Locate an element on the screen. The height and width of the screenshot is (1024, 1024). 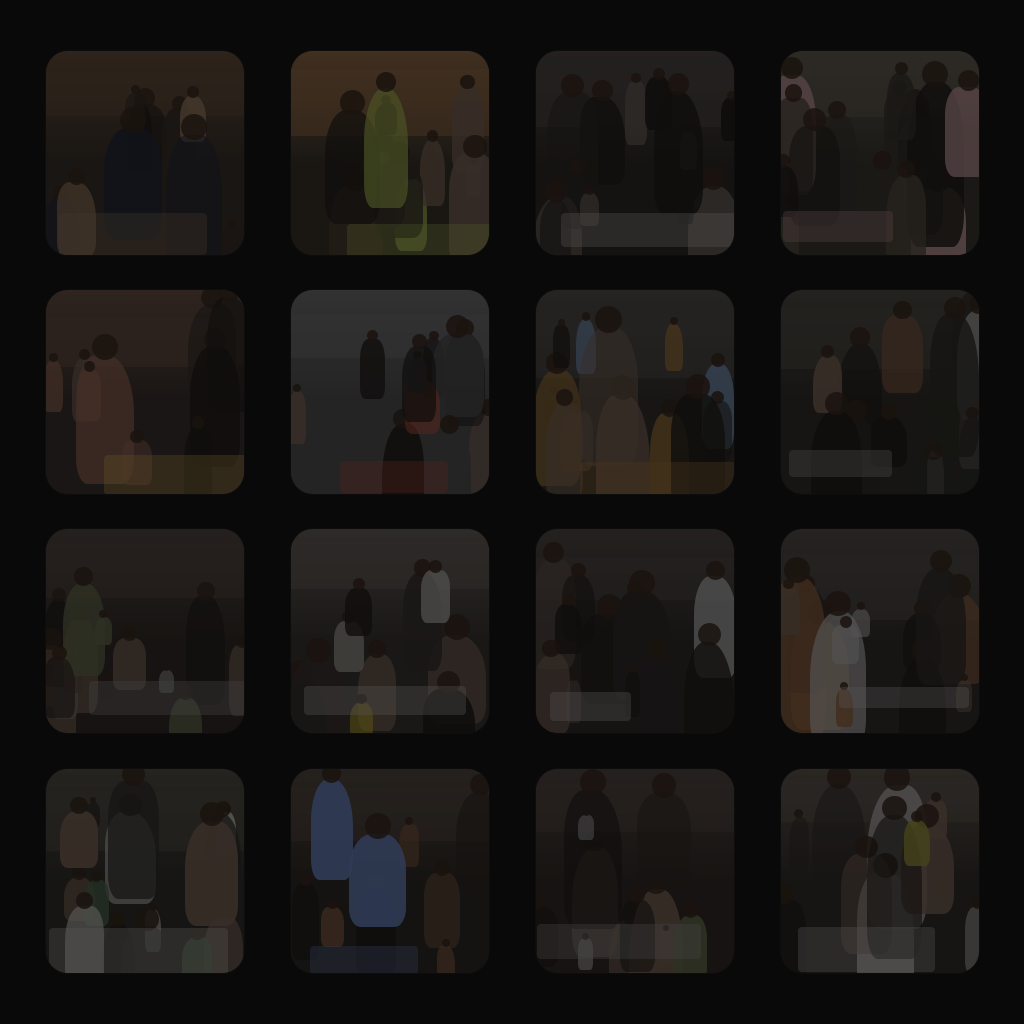
gallery-photo-workshop-lean is located at coordinates (390, 153).